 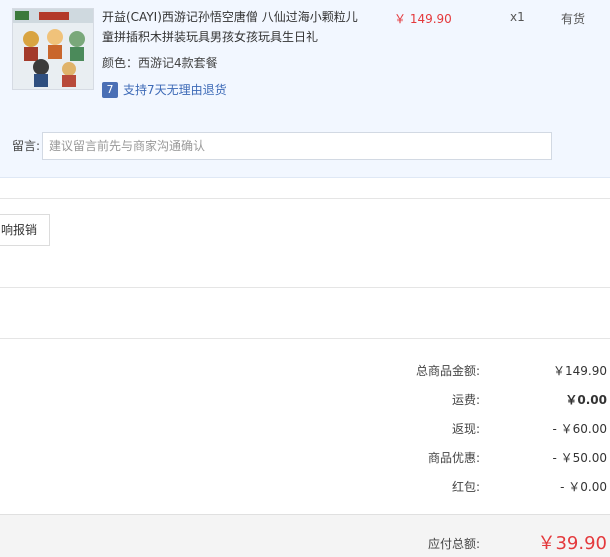 I want to click on return-policy-text: 支持7天无理由退货, so click(x=175, y=90).